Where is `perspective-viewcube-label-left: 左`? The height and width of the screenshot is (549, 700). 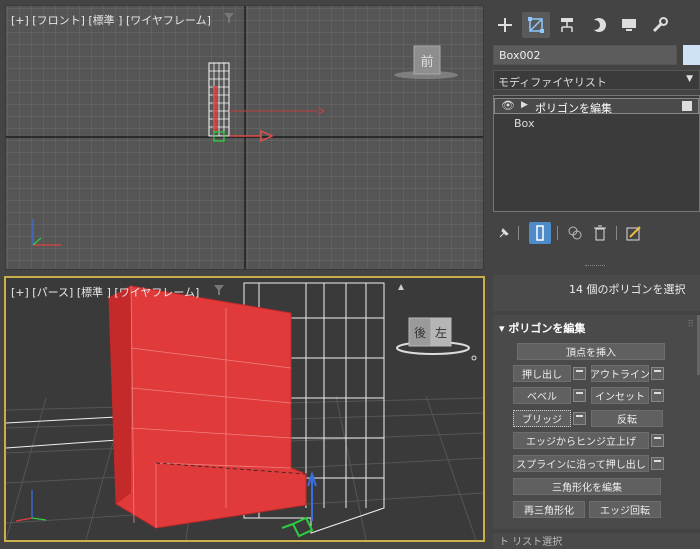
perspective-viewcube-label-left: 左 is located at coordinates (441, 332).